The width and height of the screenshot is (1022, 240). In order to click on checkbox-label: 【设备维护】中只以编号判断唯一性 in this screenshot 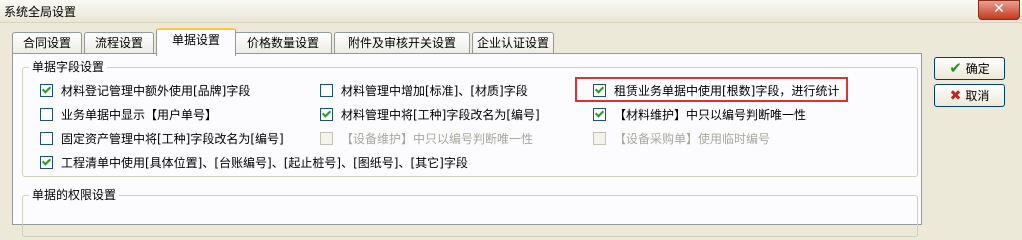, I will do `click(437, 139)`.